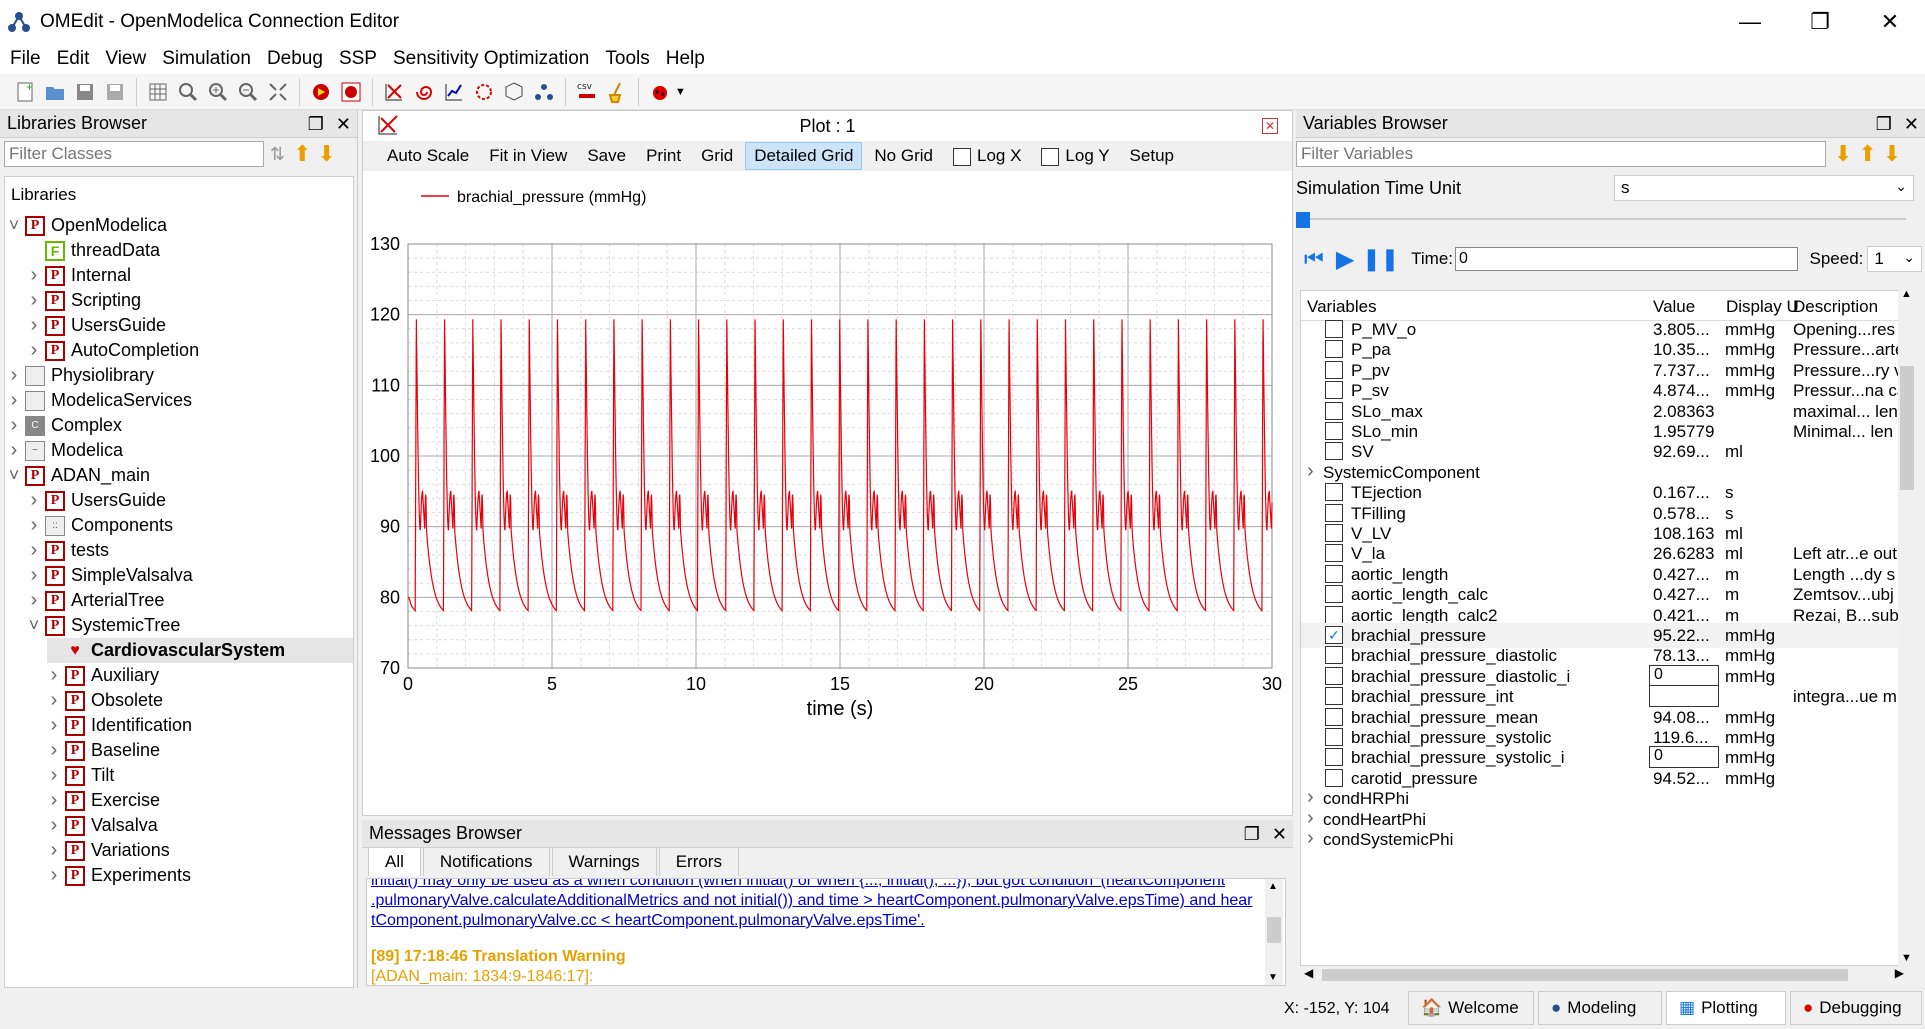 Image resolution: width=1925 pixels, height=1029 pixels. What do you see at coordinates (321, 92) in the screenshot?
I see `simulate-icon` at bounding box center [321, 92].